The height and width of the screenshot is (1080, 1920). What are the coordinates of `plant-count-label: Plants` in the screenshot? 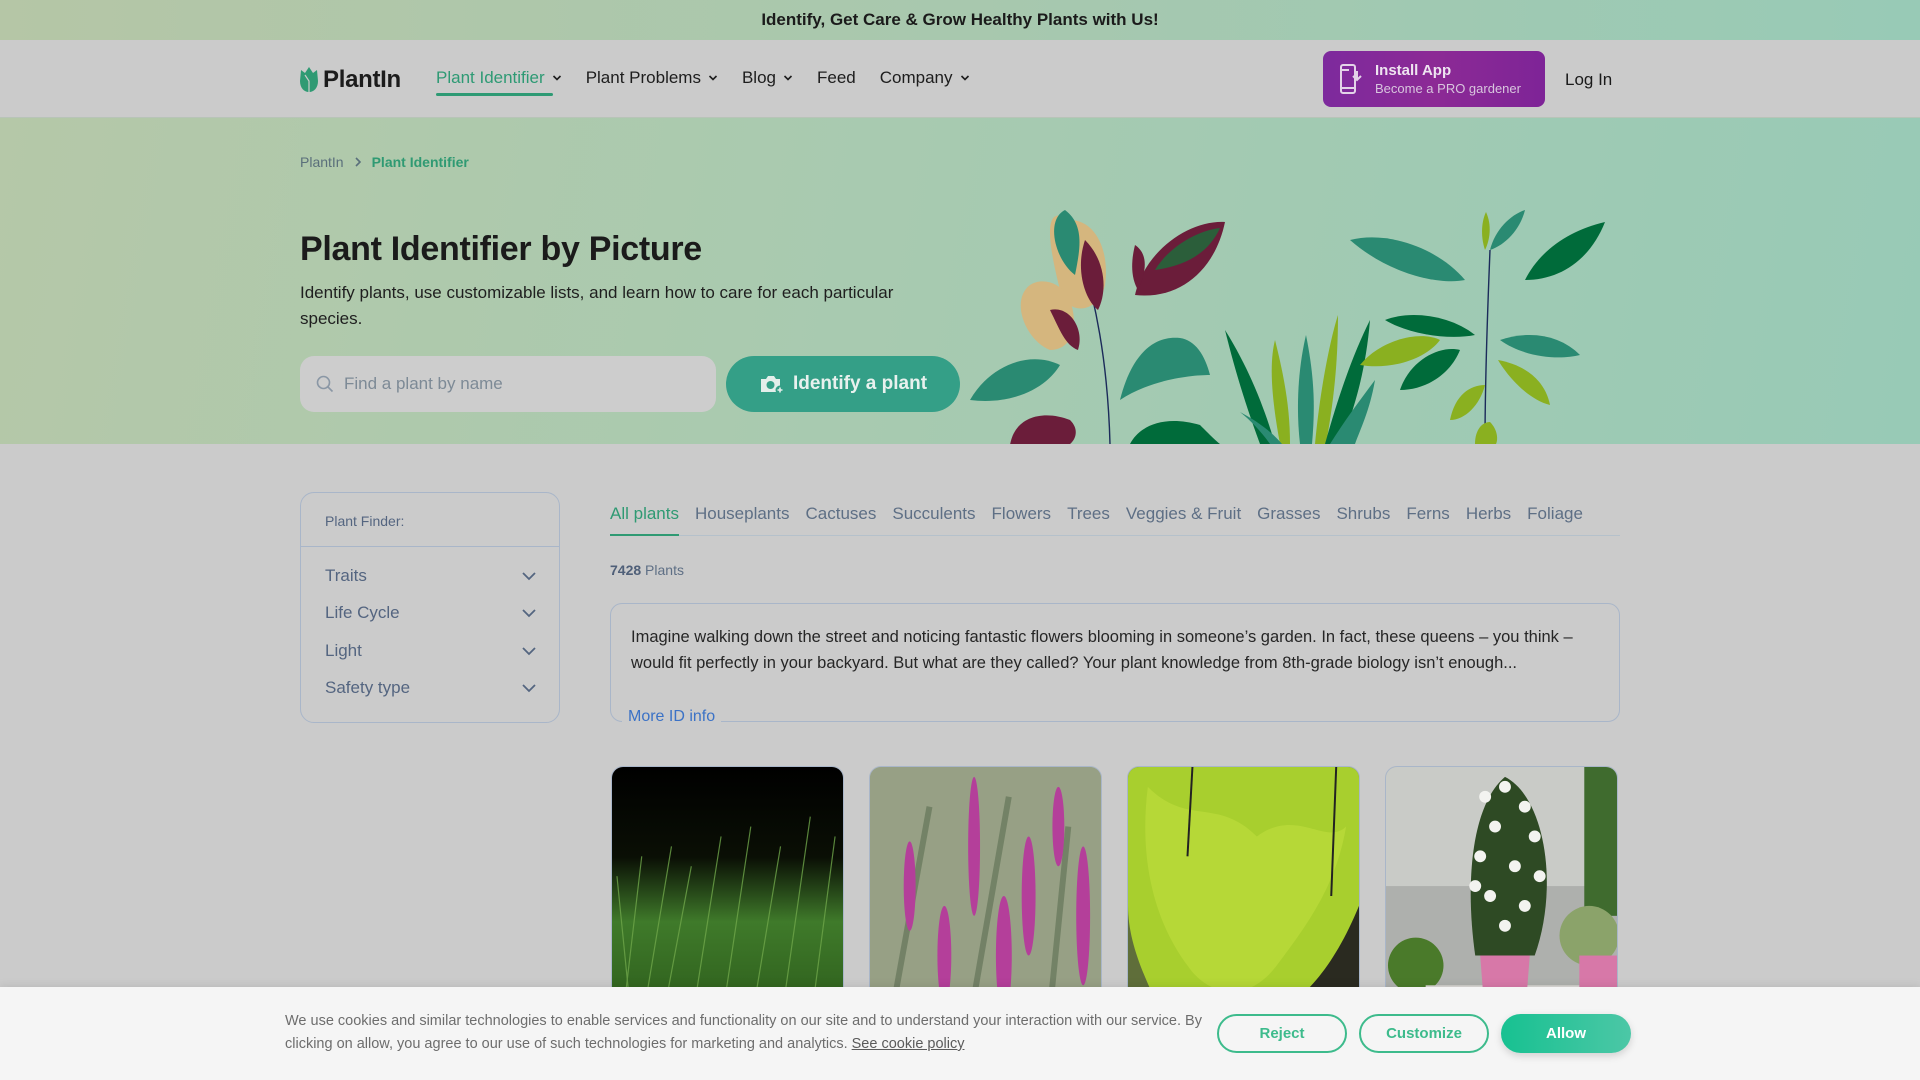 It's located at (664, 570).